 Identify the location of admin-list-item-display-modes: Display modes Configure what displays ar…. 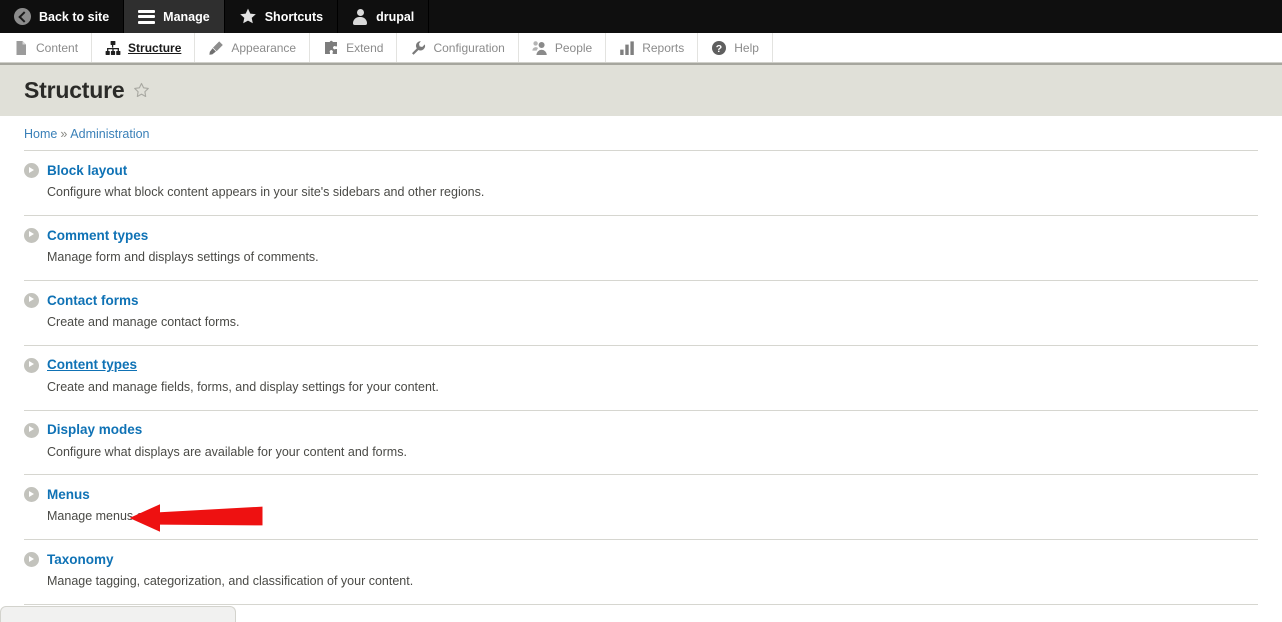
(641, 442).